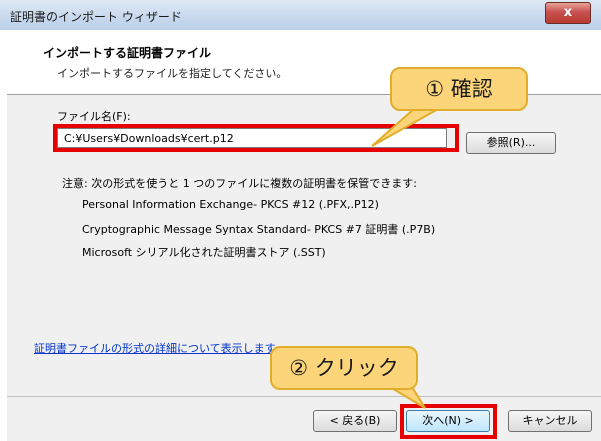 Image resolution: width=601 pixels, height=441 pixels. I want to click on callout-step2: ② クリック, so click(344, 368).